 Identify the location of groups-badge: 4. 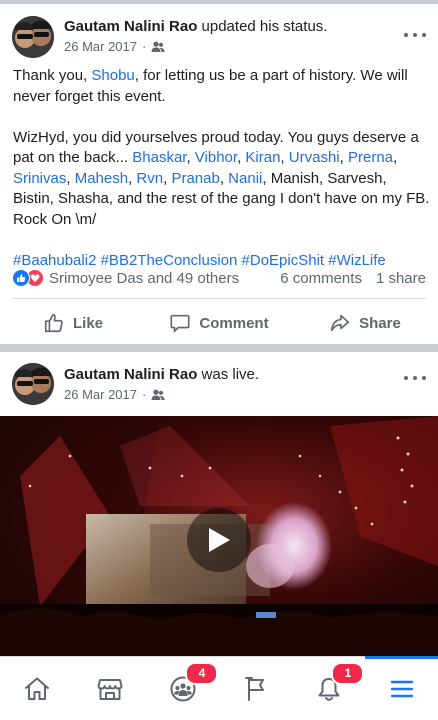
(202, 673).